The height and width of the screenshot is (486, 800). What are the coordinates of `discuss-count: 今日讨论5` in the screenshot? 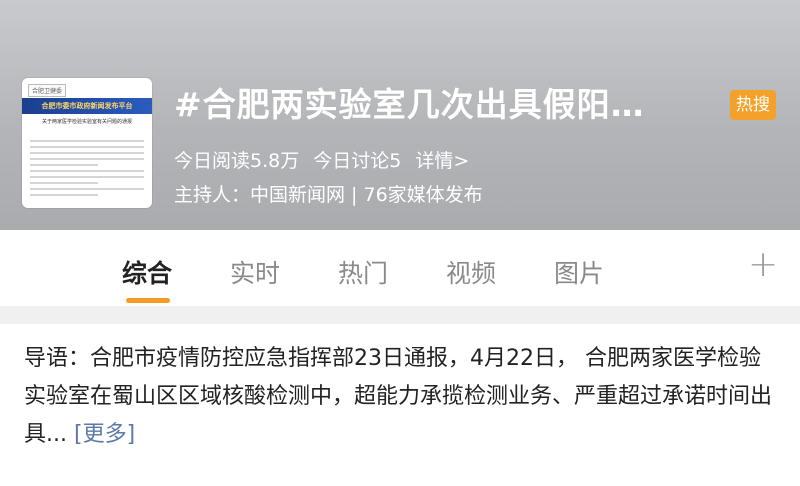 It's located at (357, 161).